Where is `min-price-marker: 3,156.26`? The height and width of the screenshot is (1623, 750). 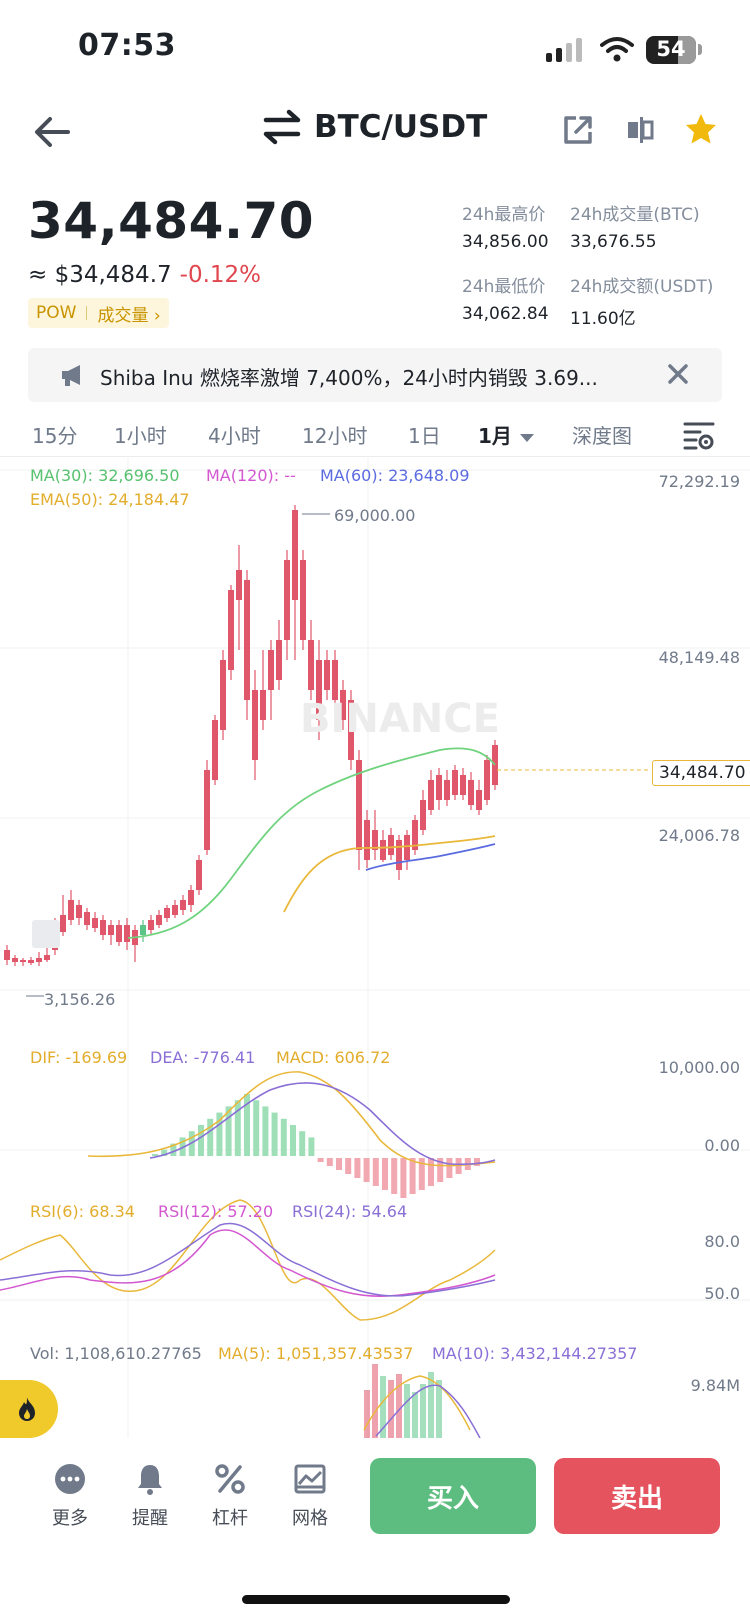
min-price-marker: 3,156.26 is located at coordinates (80, 999).